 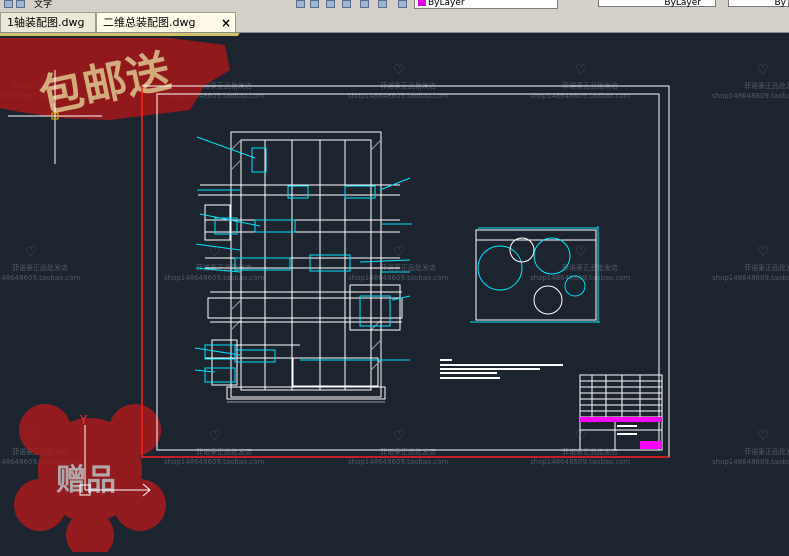 I want to click on ucs-y-label: Y, so click(x=83, y=420).